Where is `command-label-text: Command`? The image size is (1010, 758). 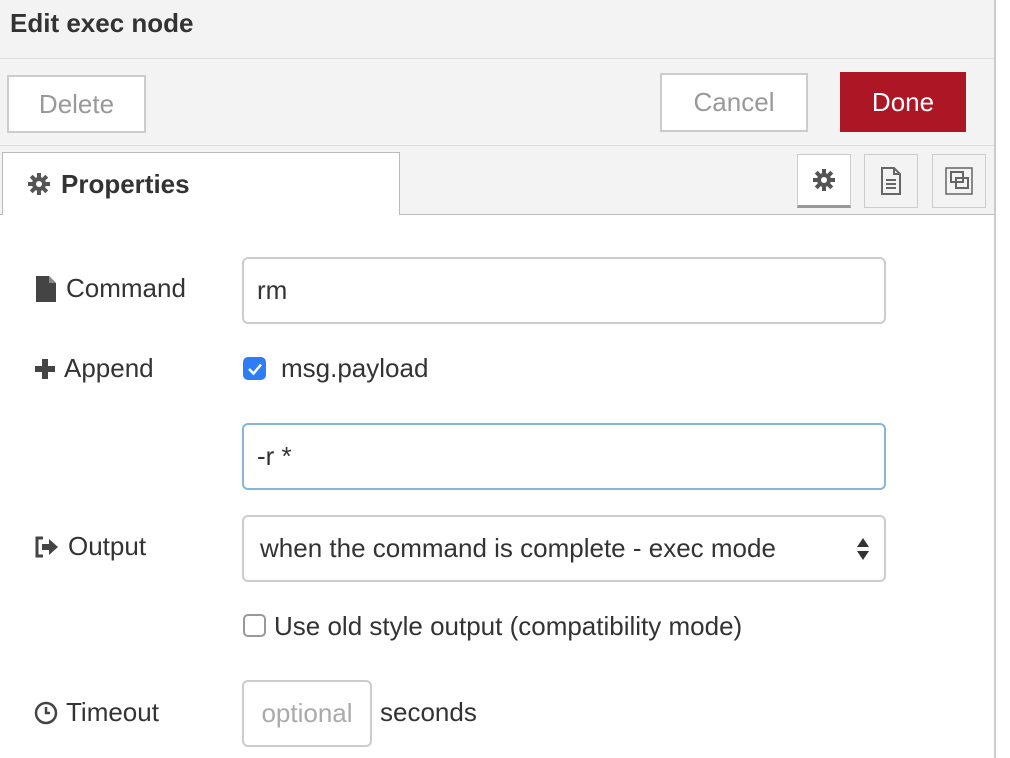 command-label-text: Command is located at coordinates (126, 288).